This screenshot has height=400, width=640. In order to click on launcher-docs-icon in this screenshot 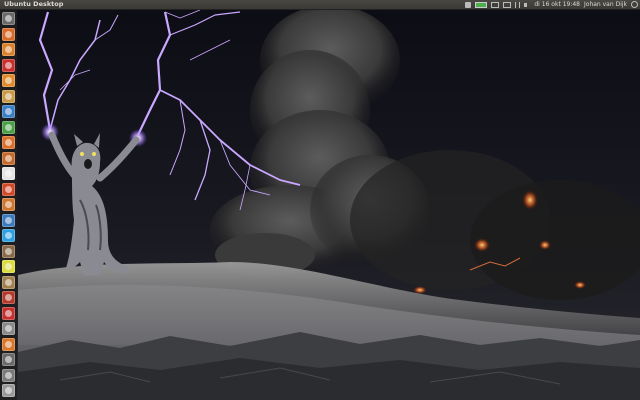, I will do `click(8, 158)`.